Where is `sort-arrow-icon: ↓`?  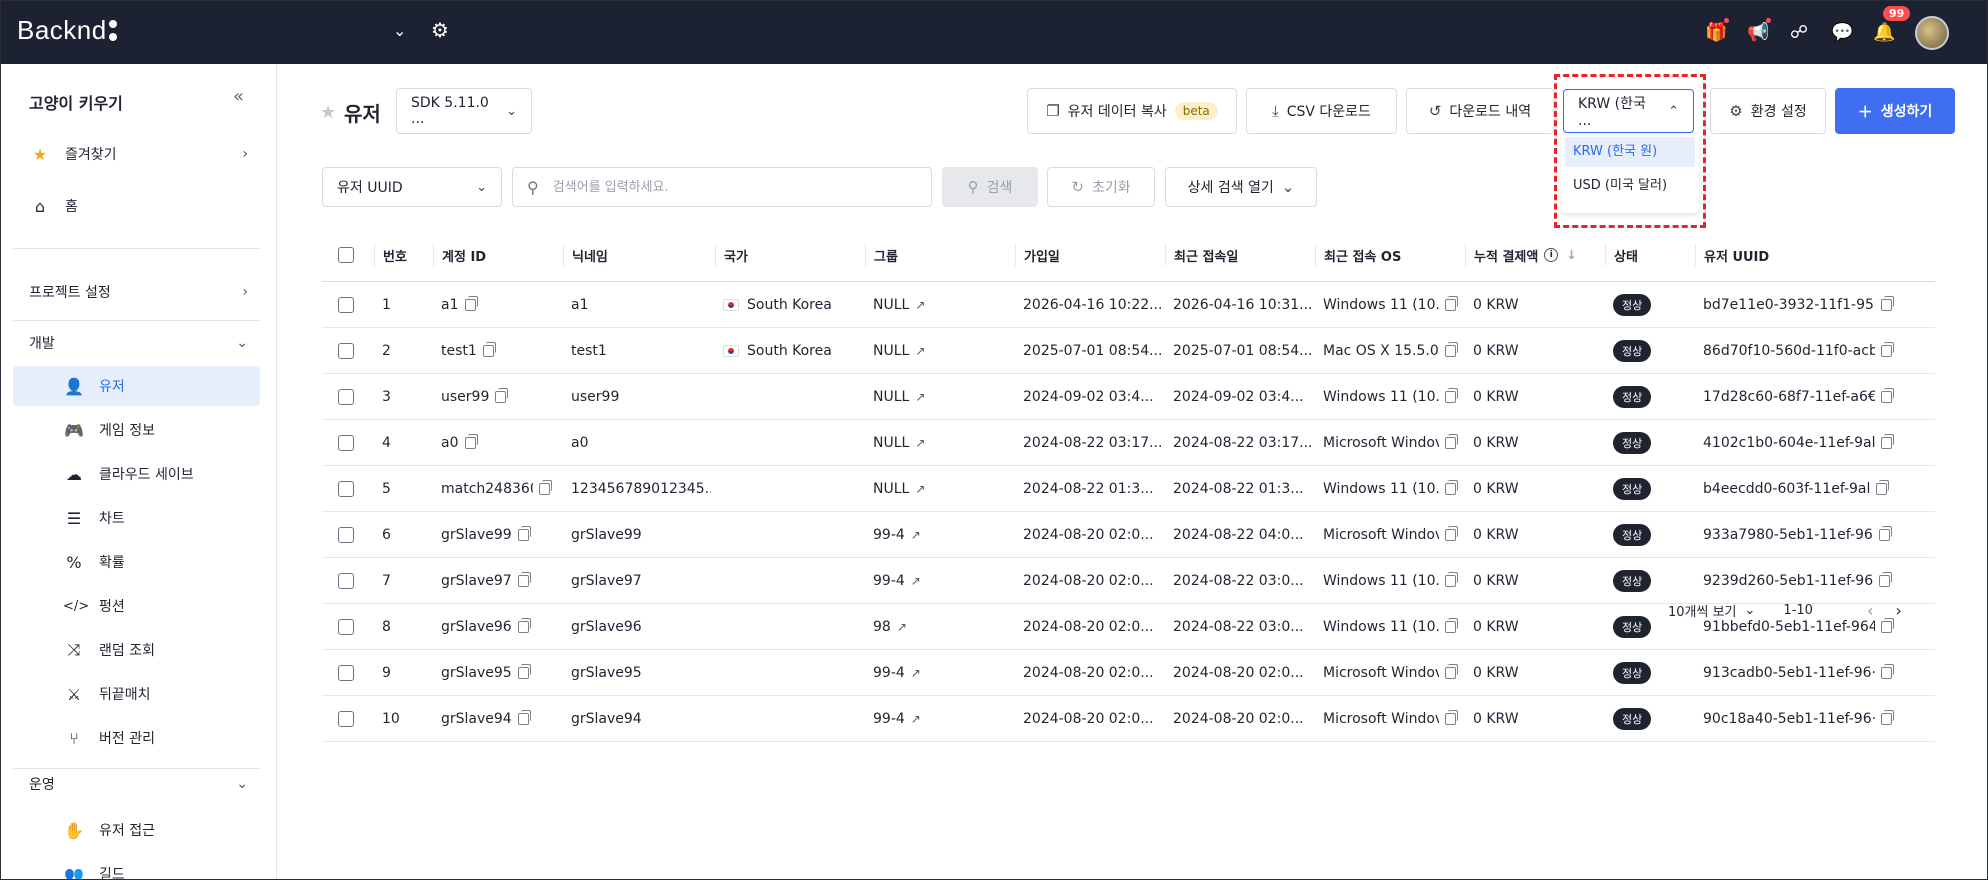 sort-arrow-icon: ↓ is located at coordinates (1571, 255).